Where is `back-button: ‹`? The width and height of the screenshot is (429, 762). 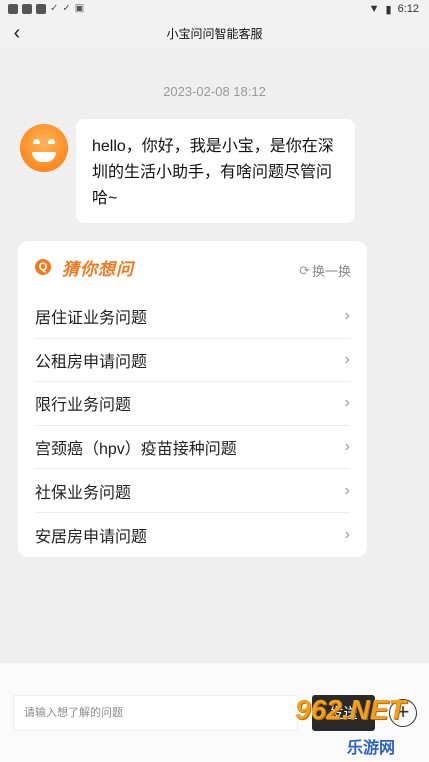 back-button: ‹ is located at coordinates (17, 33).